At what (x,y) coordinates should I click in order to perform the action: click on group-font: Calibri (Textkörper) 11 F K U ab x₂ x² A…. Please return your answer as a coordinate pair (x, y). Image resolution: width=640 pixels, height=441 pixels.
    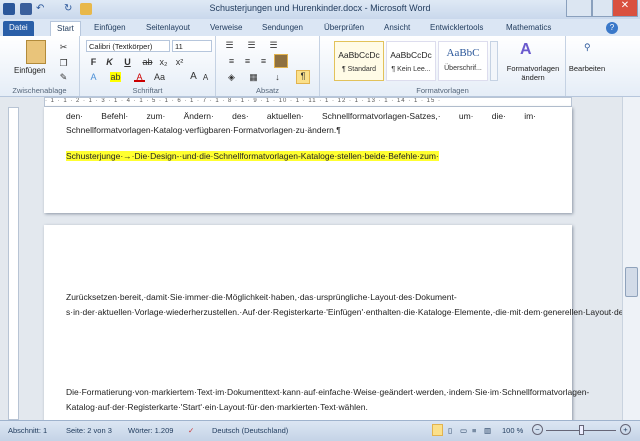
    Looking at the image, I should click on (148, 66).